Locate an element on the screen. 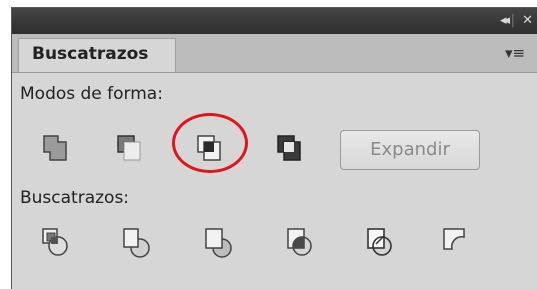  trim-icon is located at coordinates (136, 243).